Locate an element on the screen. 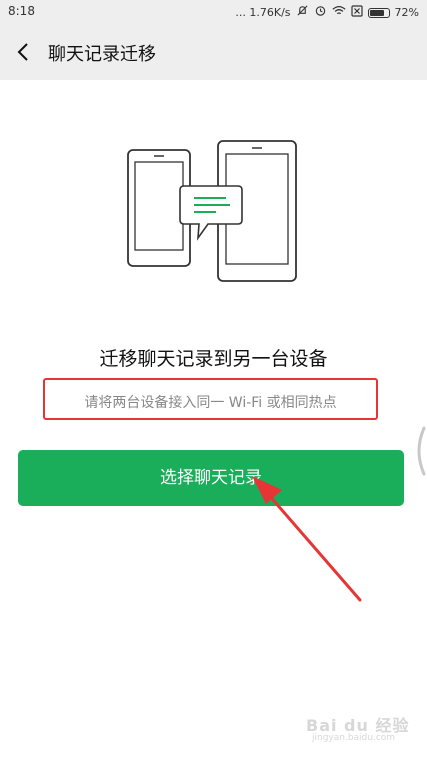 The width and height of the screenshot is (427, 758). edge-swipe-handle is located at coordinates (418, 451).